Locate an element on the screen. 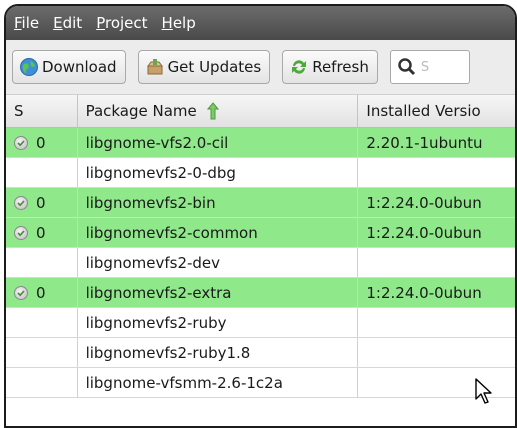  package-name-cell: libgnome-vfsmm-2.6-1c2a is located at coordinates (218, 382).